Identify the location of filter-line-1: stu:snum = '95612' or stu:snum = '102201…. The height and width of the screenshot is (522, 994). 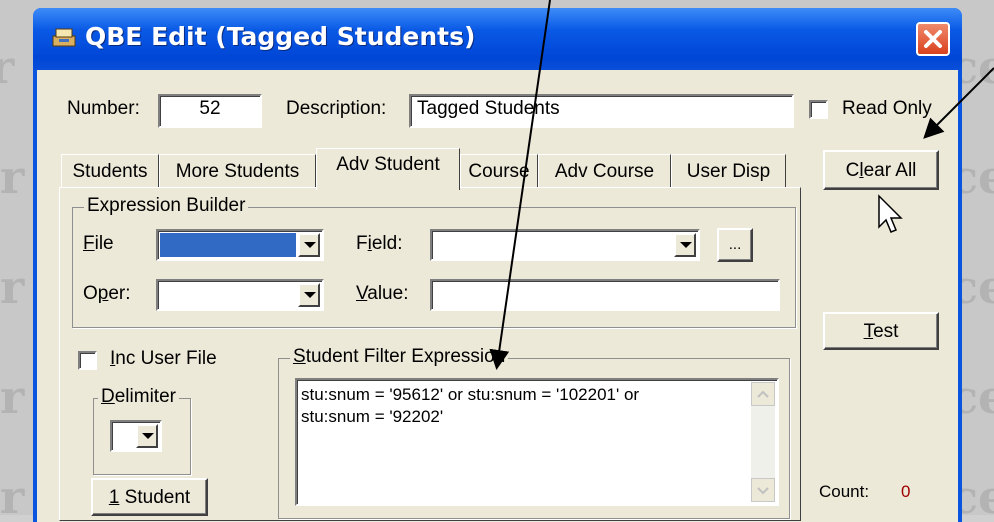
(470, 394).